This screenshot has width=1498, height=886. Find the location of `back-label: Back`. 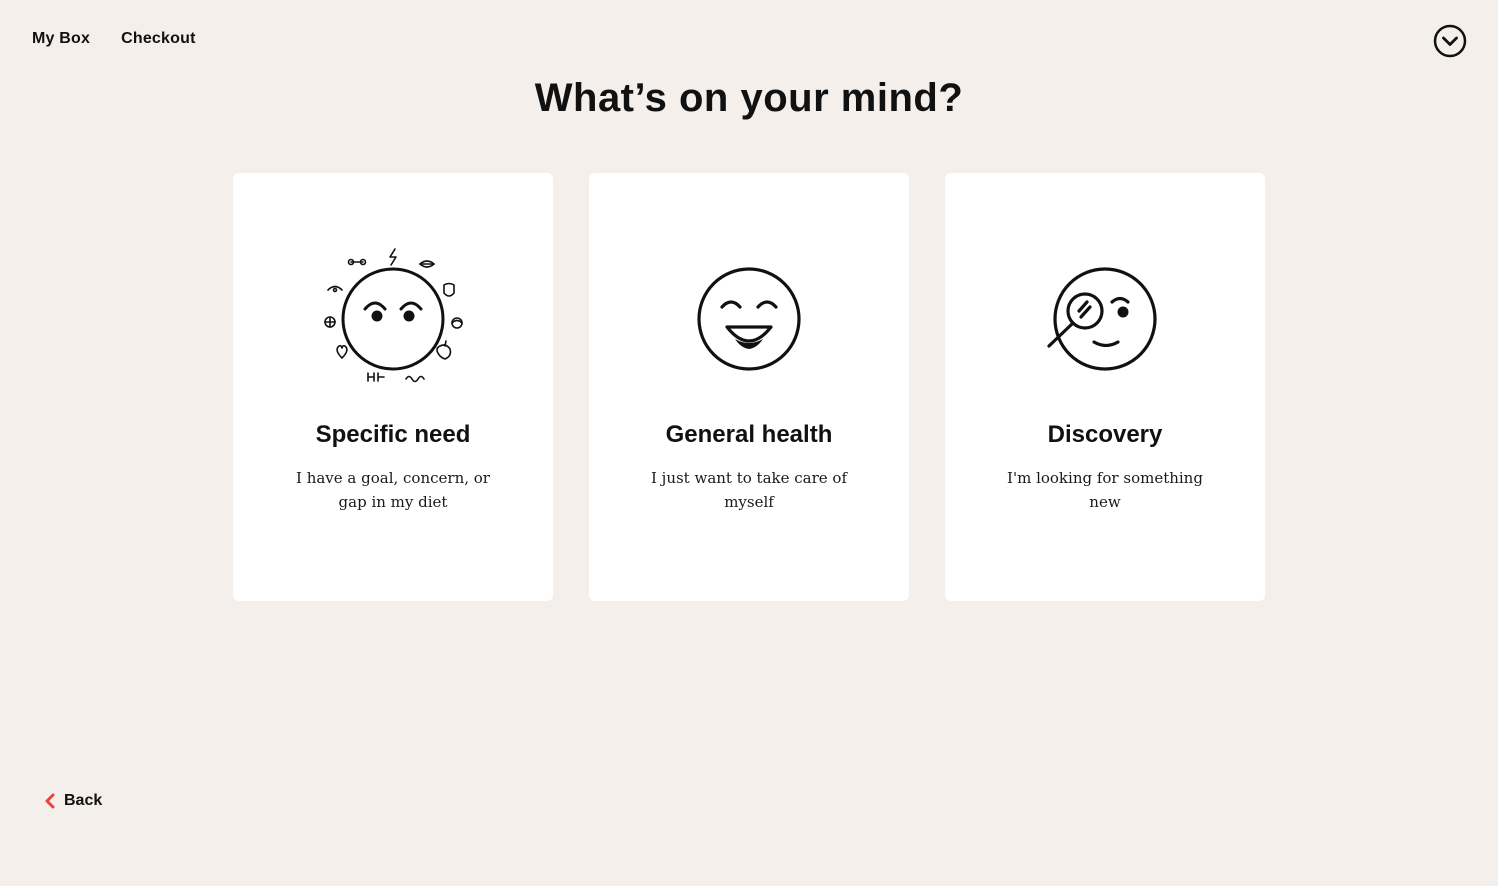

back-label: Back is located at coordinates (83, 800).